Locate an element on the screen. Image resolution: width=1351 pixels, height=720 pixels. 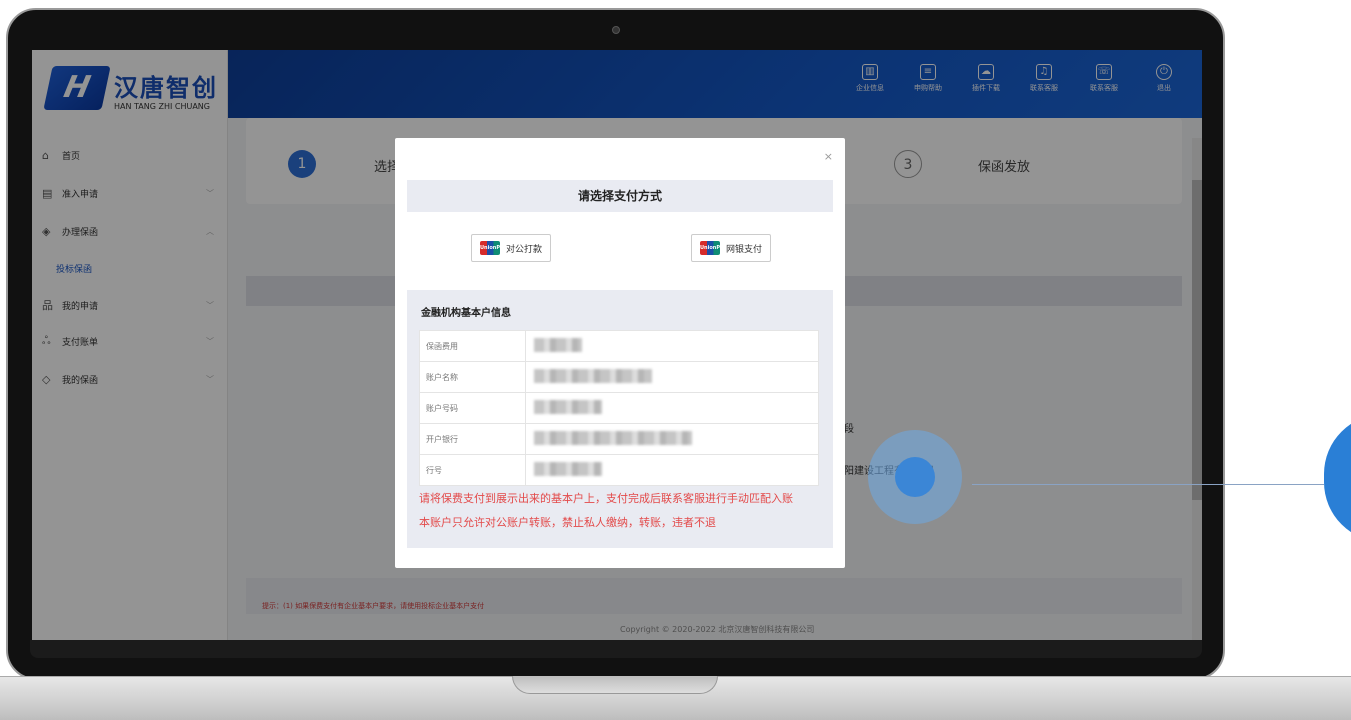
row-value-bank-code is located at coordinates (672, 470).